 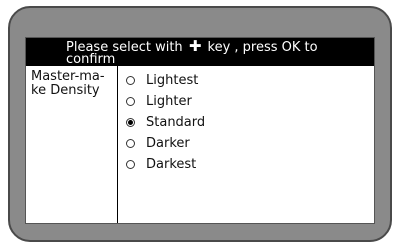 I want to click on option-standard: Standard, so click(x=165, y=122).